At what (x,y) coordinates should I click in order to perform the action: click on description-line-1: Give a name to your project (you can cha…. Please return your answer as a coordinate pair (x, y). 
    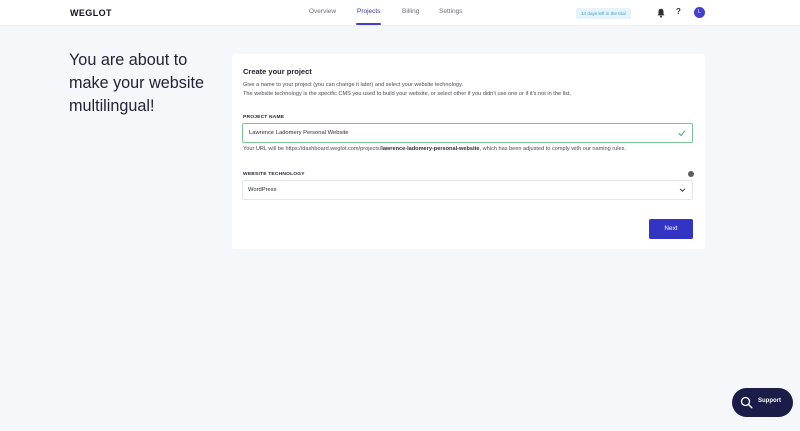
    Looking at the image, I should click on (353, 85).